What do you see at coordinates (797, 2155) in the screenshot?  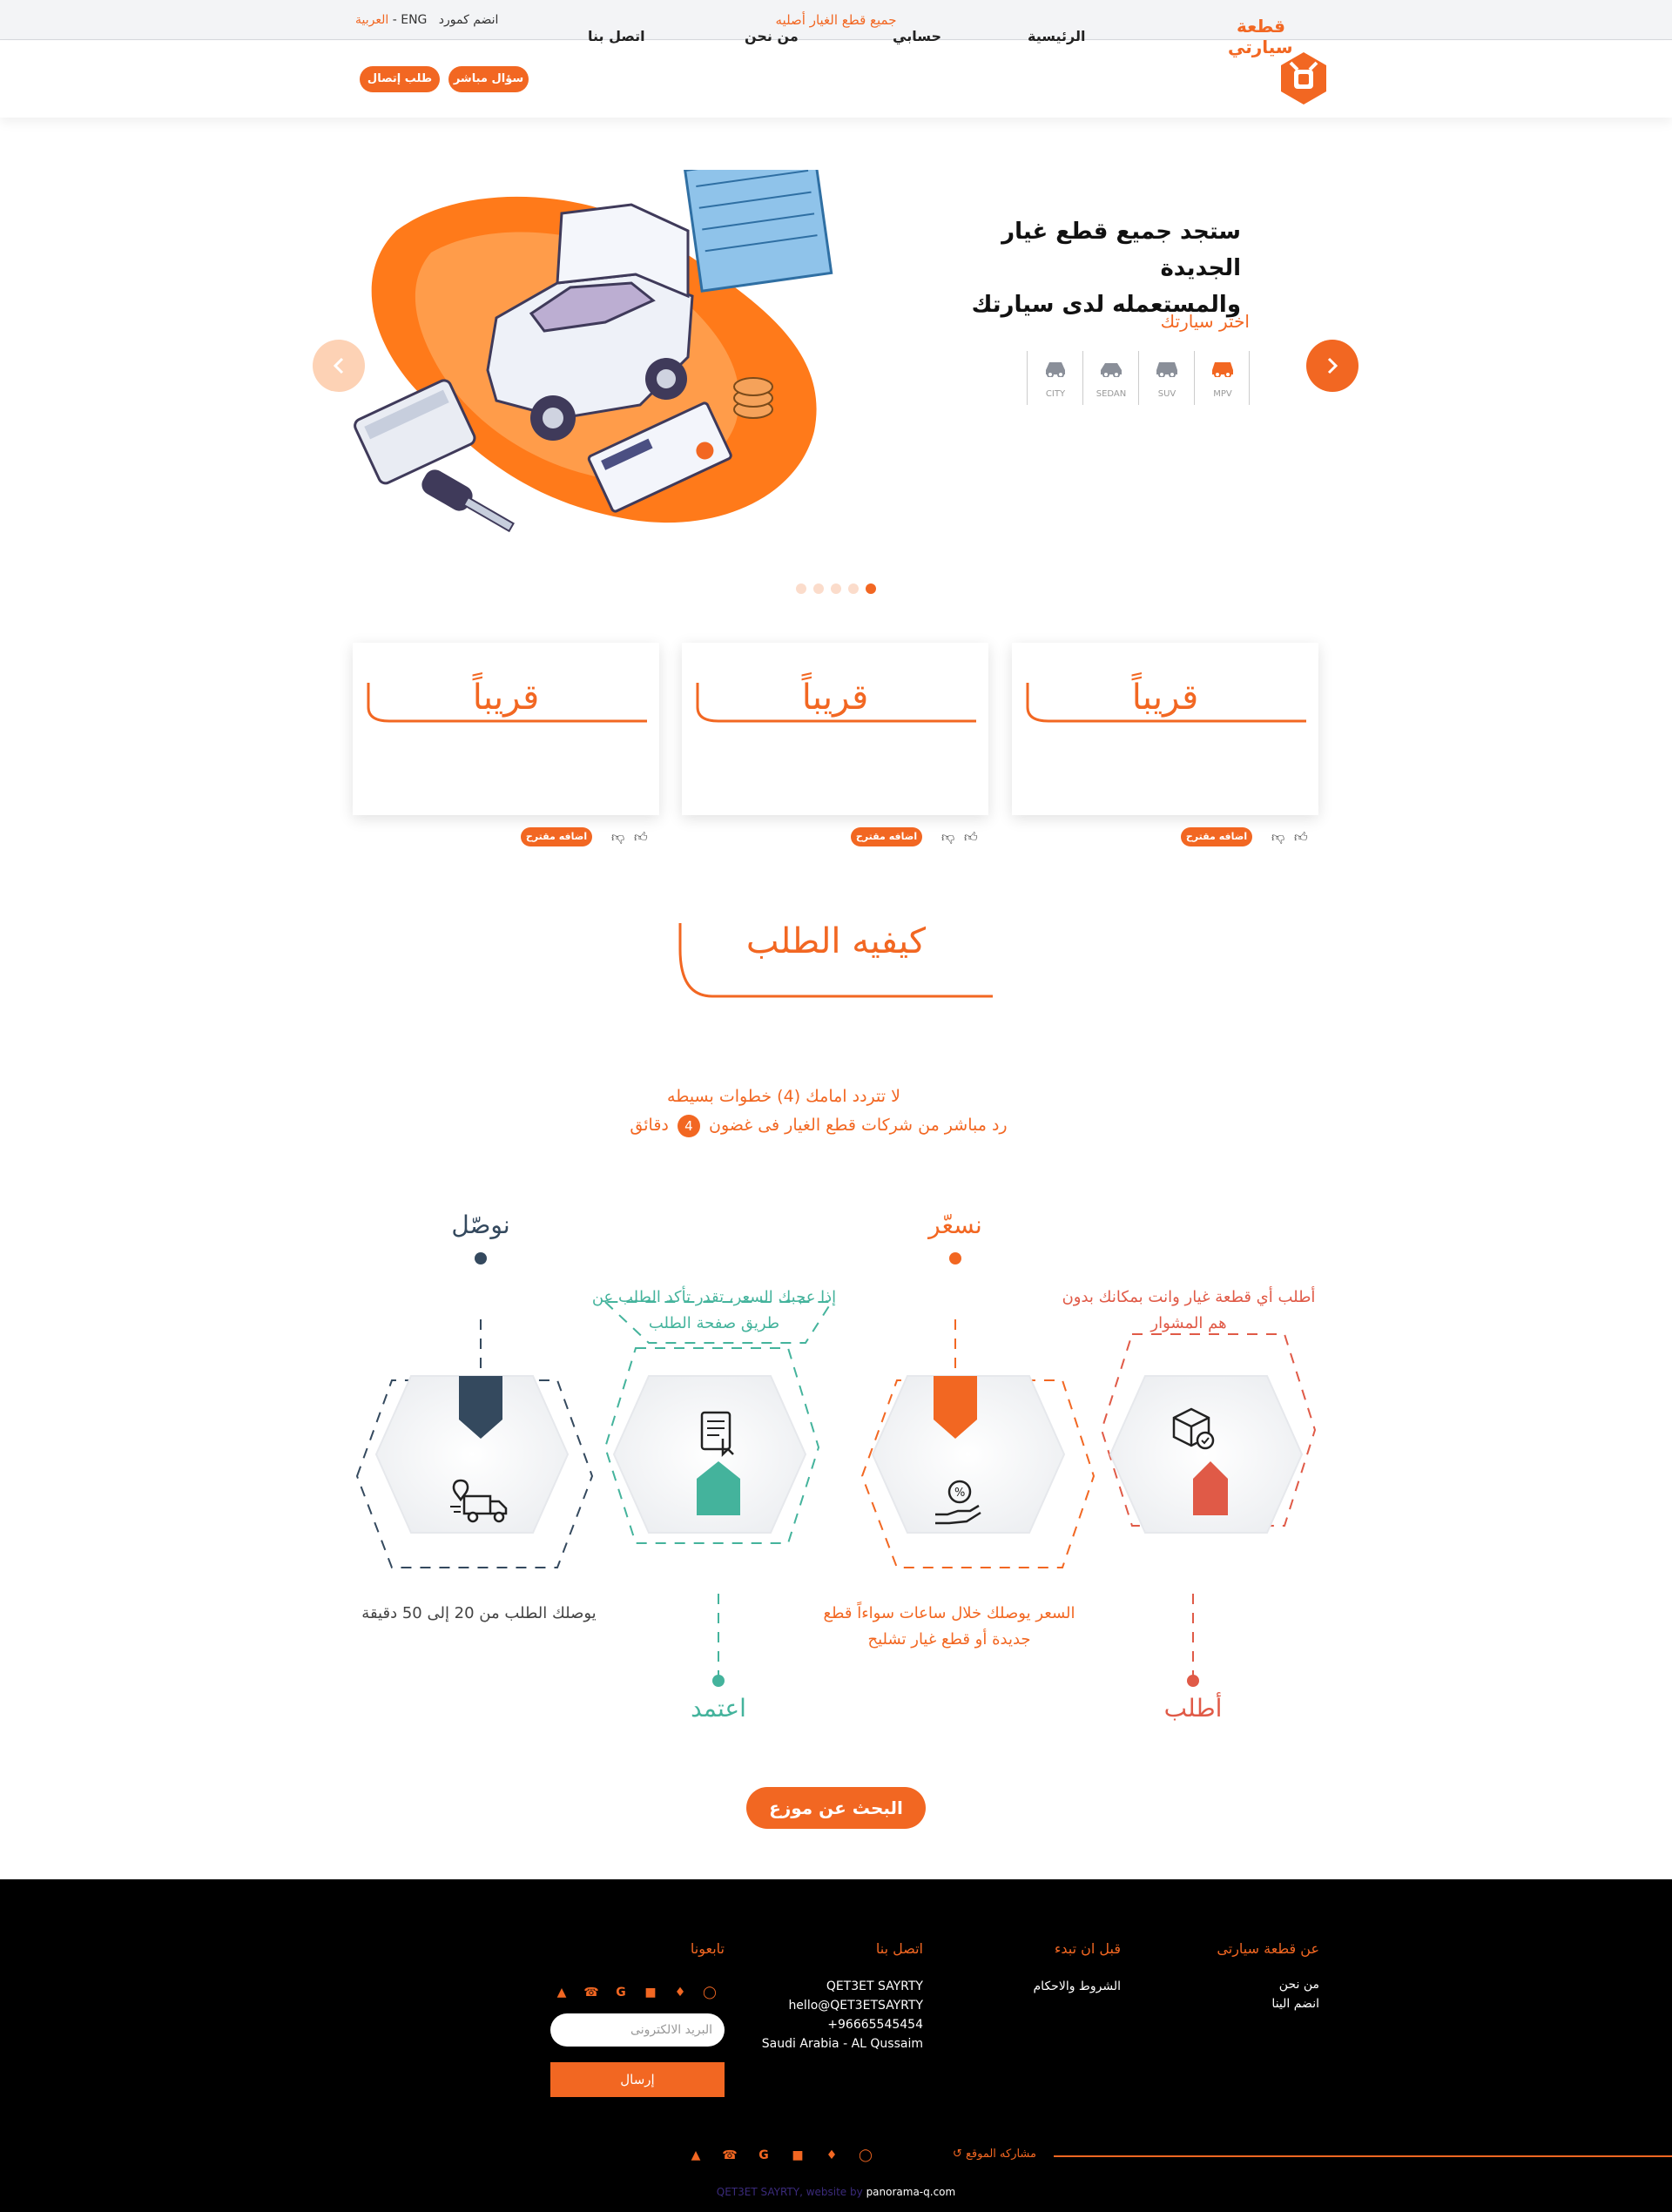 I see `linkedin-share-icon: ■` at bounding box center [797, 2155].